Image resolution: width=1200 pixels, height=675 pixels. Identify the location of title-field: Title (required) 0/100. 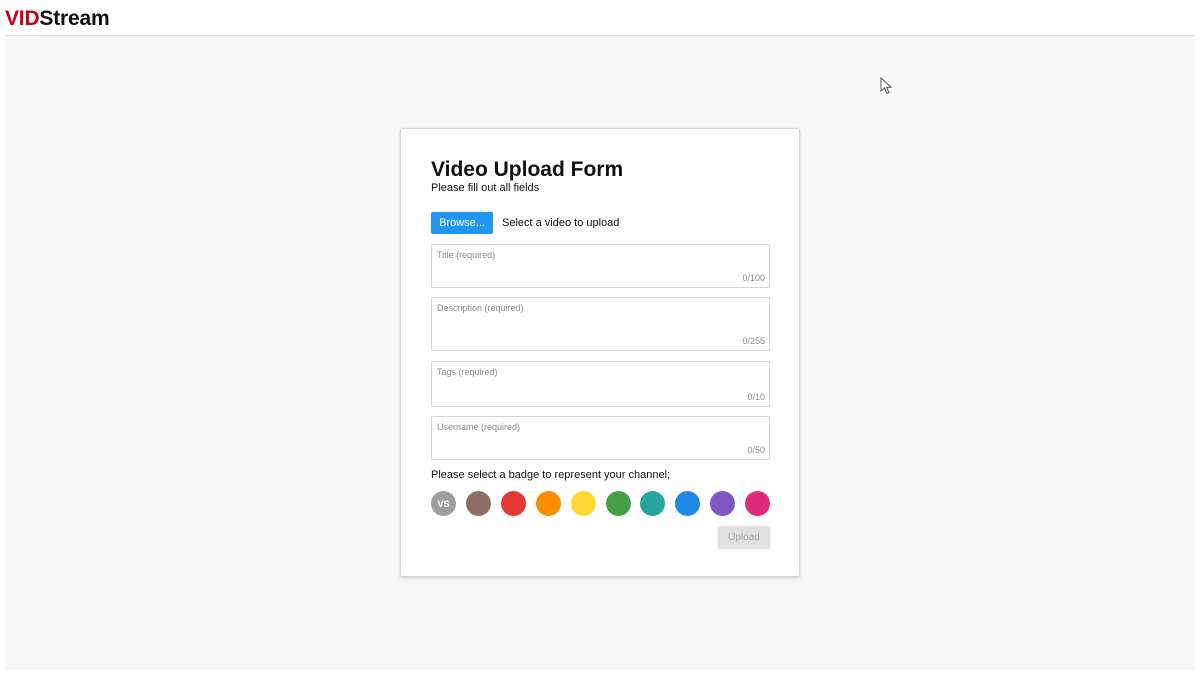
(600, 266).